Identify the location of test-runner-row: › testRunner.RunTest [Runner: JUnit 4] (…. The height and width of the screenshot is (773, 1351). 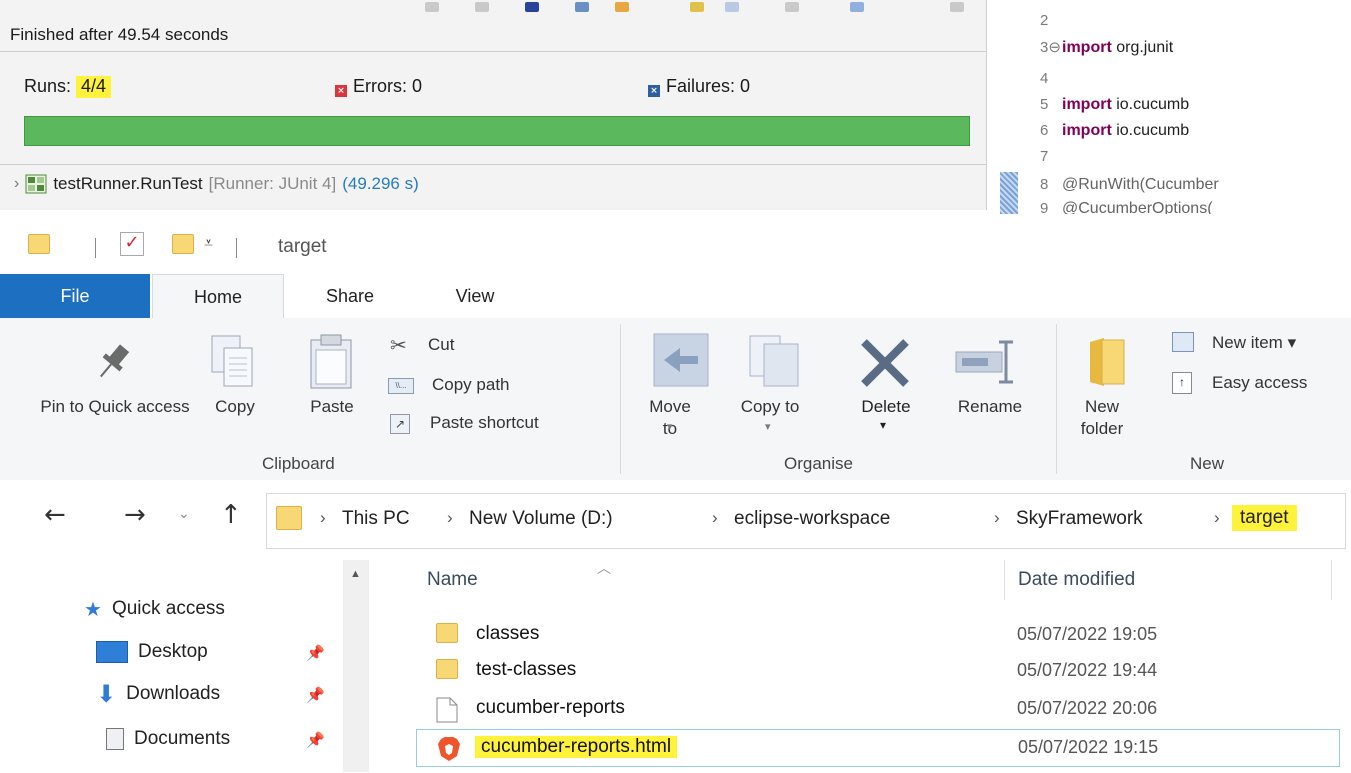
(216, 184).